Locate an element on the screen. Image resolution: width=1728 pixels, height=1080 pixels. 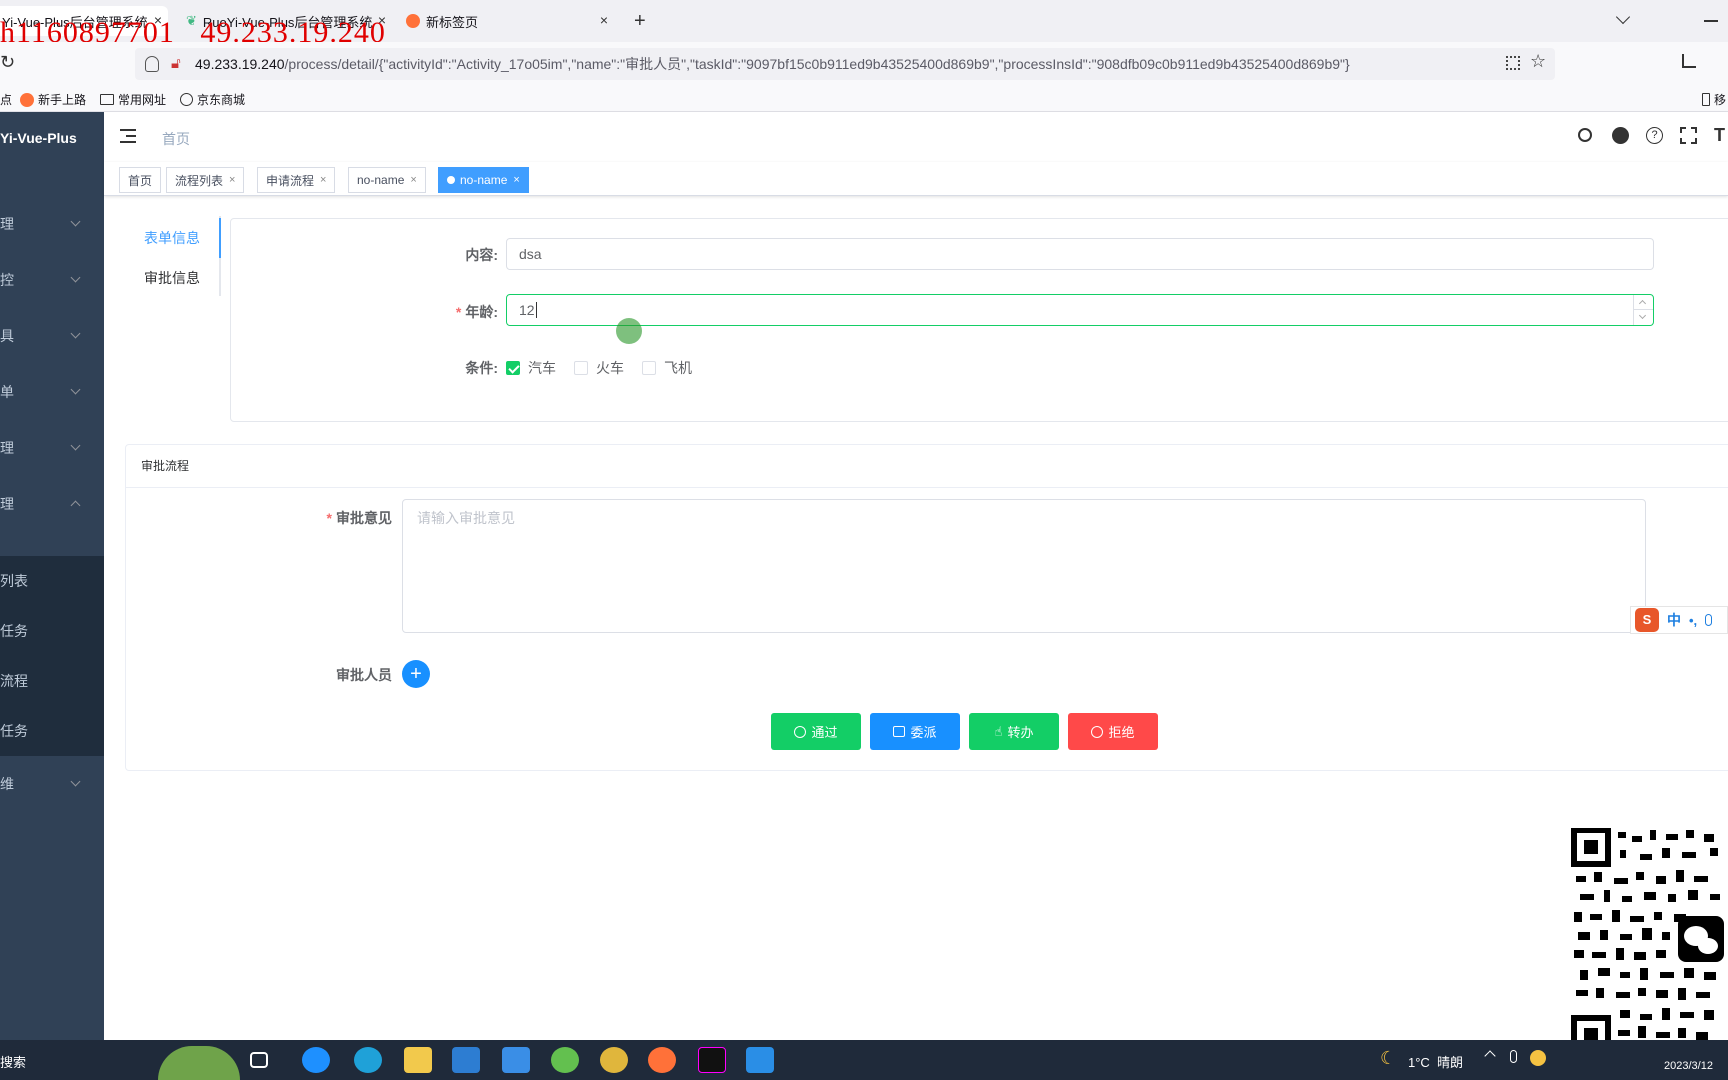
sidebar-menu-item: 控 is located at coordinates (52, 280).